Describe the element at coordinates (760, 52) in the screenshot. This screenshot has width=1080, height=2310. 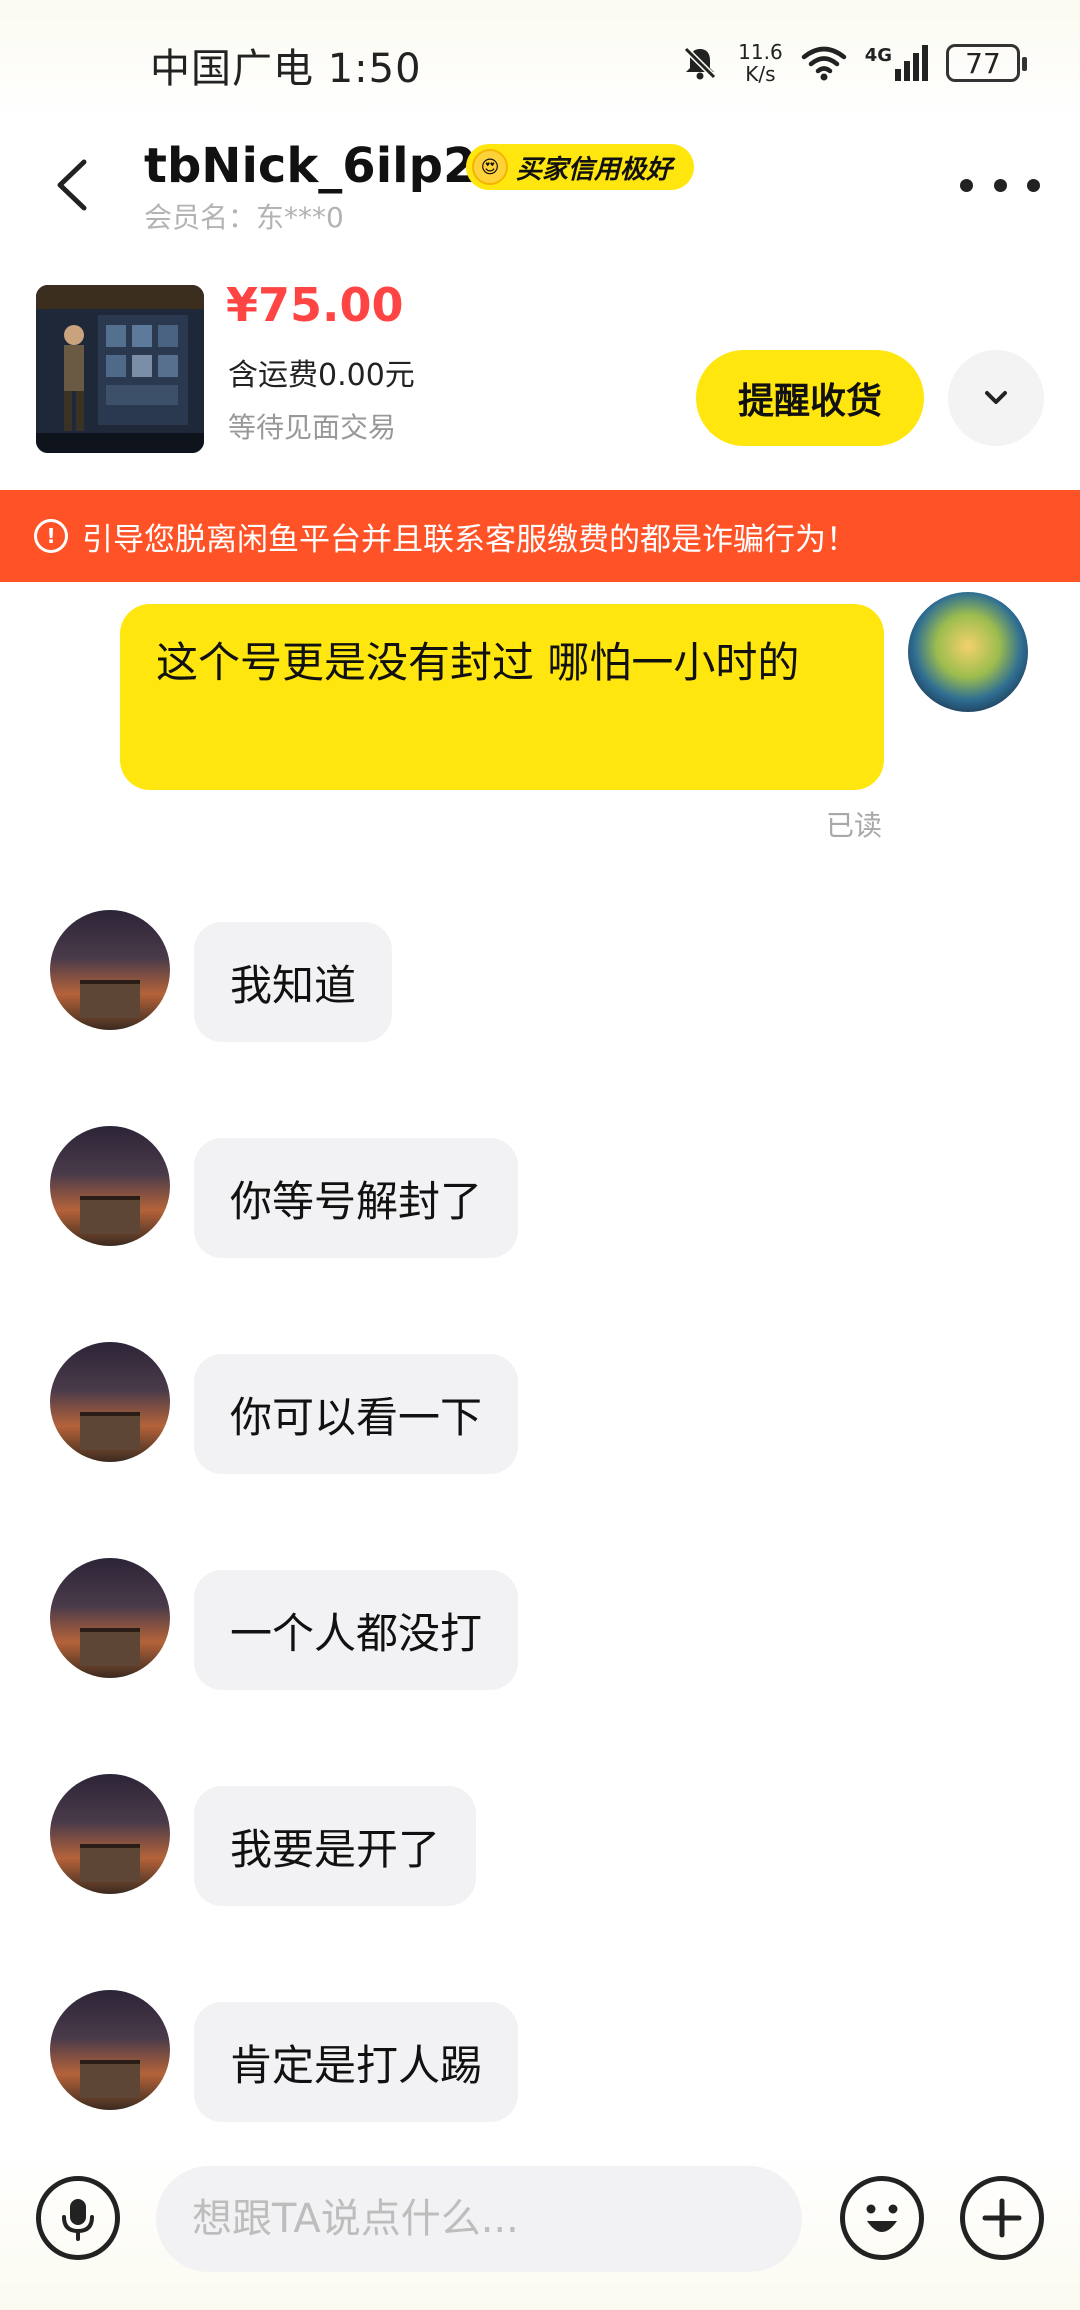
I see `net-speed-value: 11.6` at that location.